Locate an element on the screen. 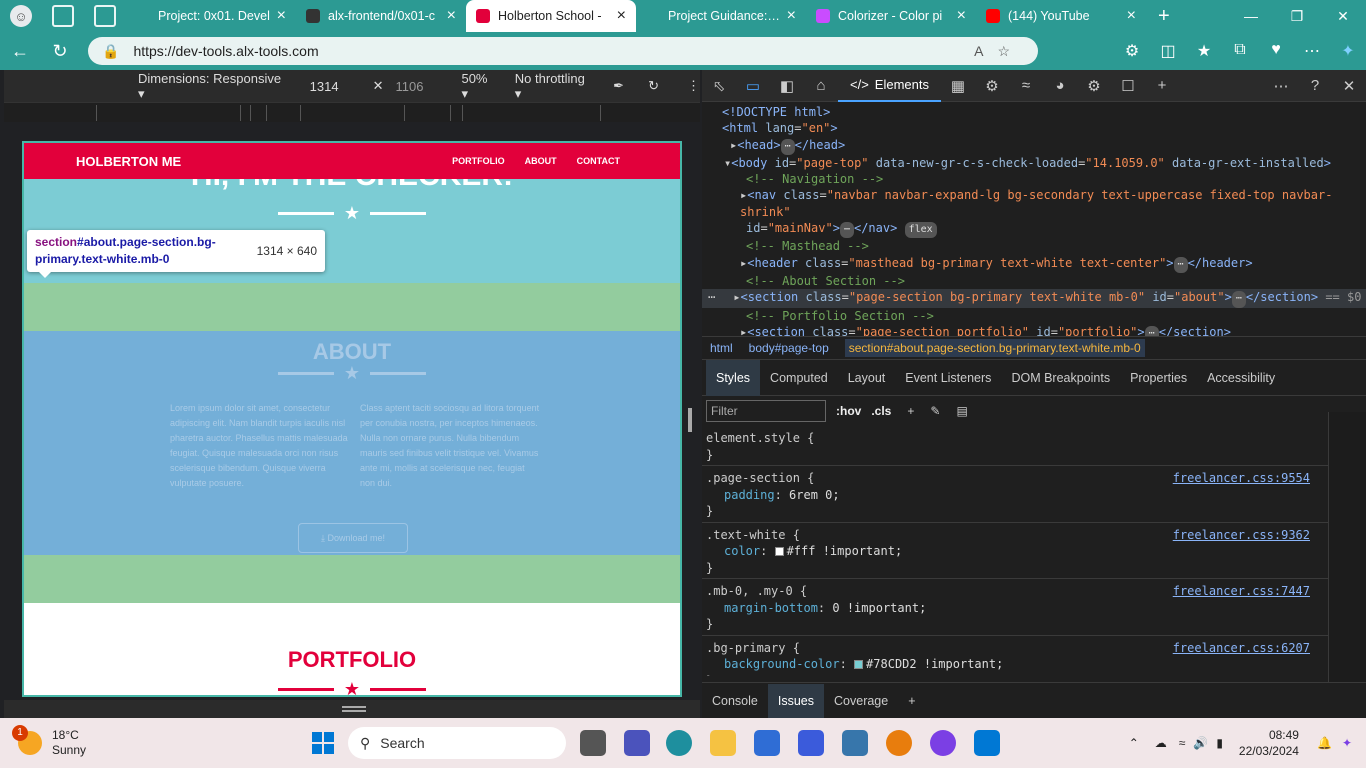  tab-actions-icon is located at coordinates (105, 16).